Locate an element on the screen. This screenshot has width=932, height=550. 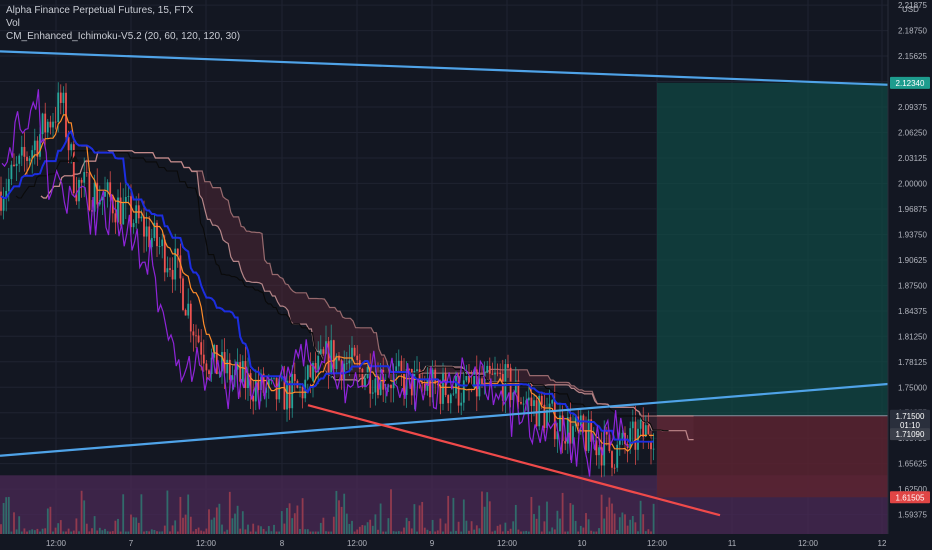
price-tick-label: 2.00000 is located at coordinates (912, 183).